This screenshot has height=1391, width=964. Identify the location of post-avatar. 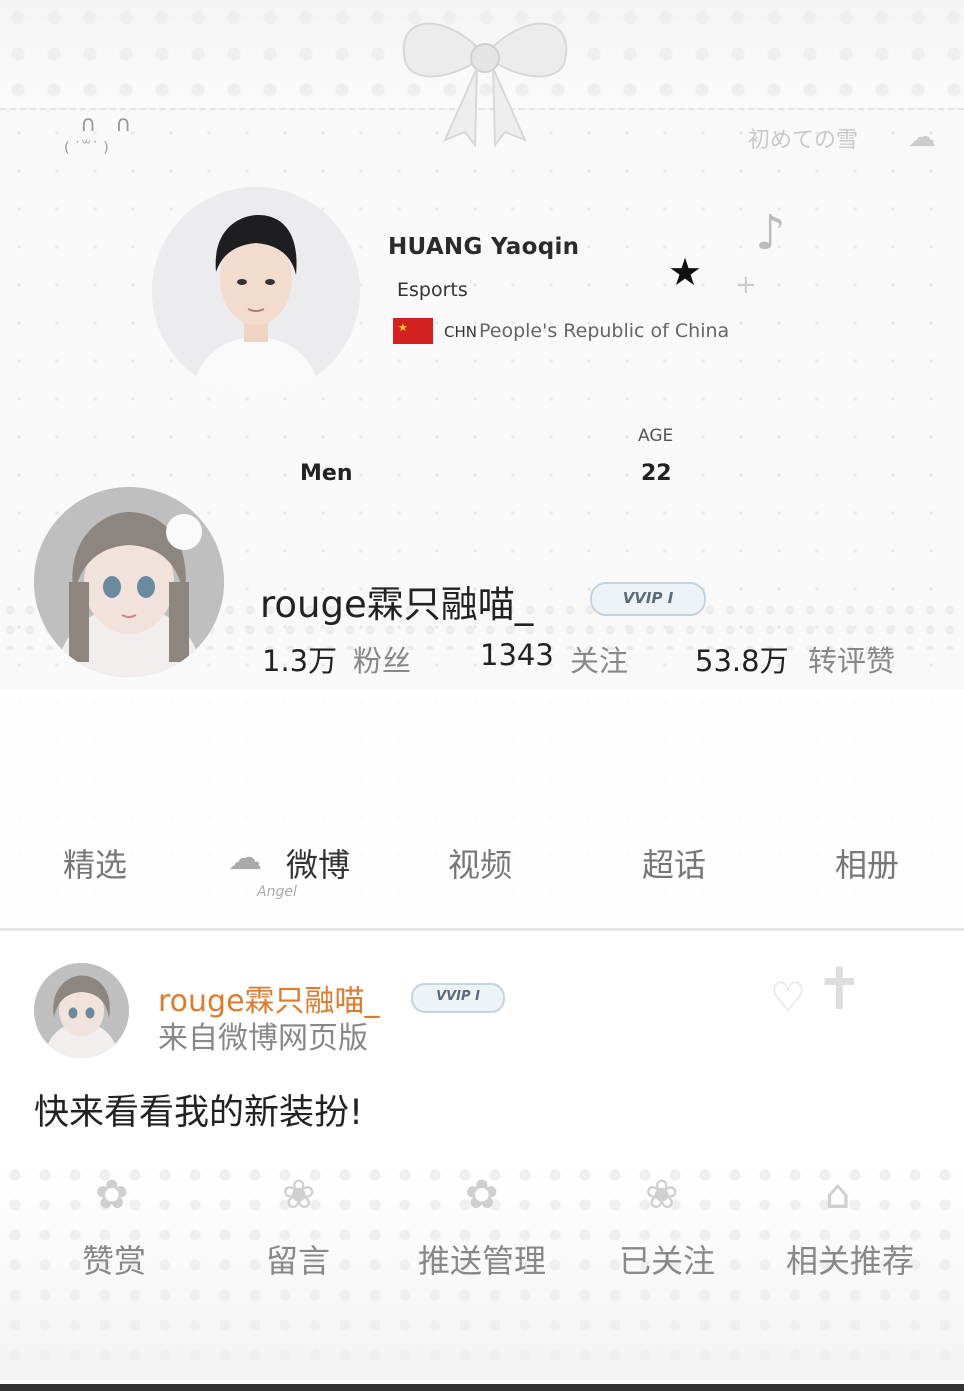
(81, 1010).